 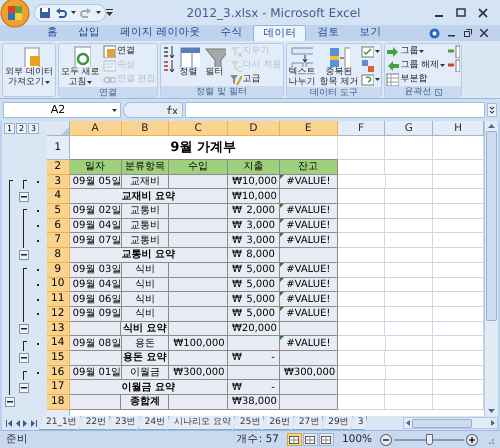 I want to click on sheet-tab: 25번, so click(x=248, y=423).